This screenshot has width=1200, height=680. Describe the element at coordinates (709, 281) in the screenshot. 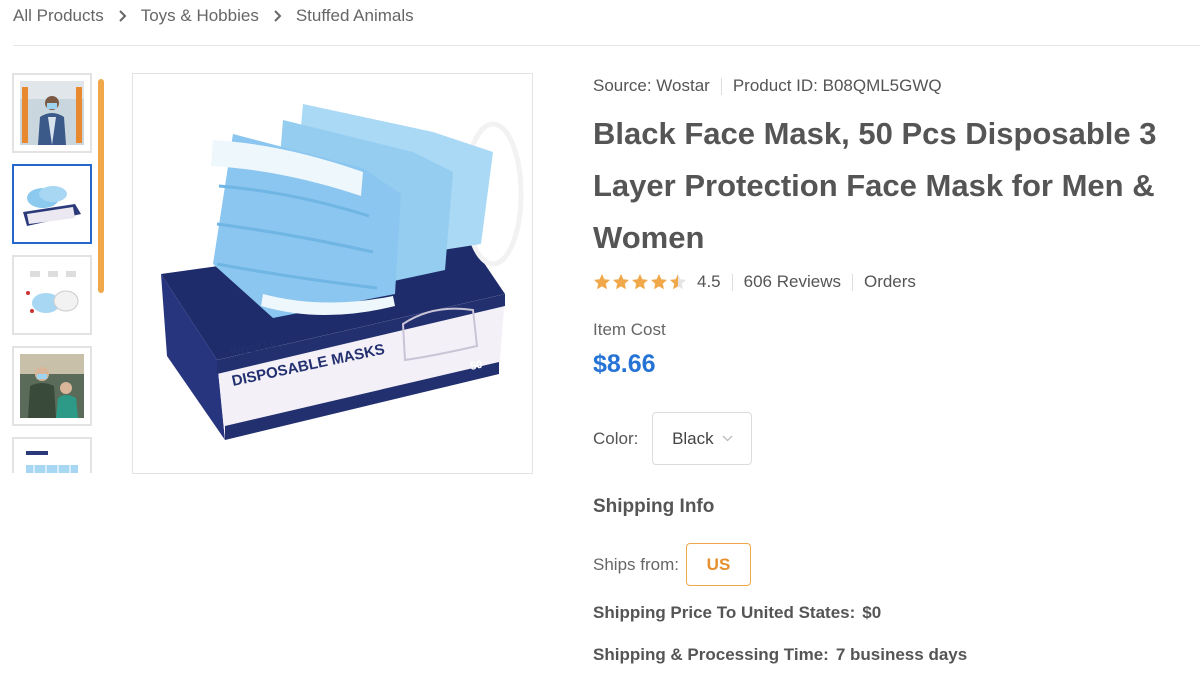

I see `rating-score: 4.5` at that location.